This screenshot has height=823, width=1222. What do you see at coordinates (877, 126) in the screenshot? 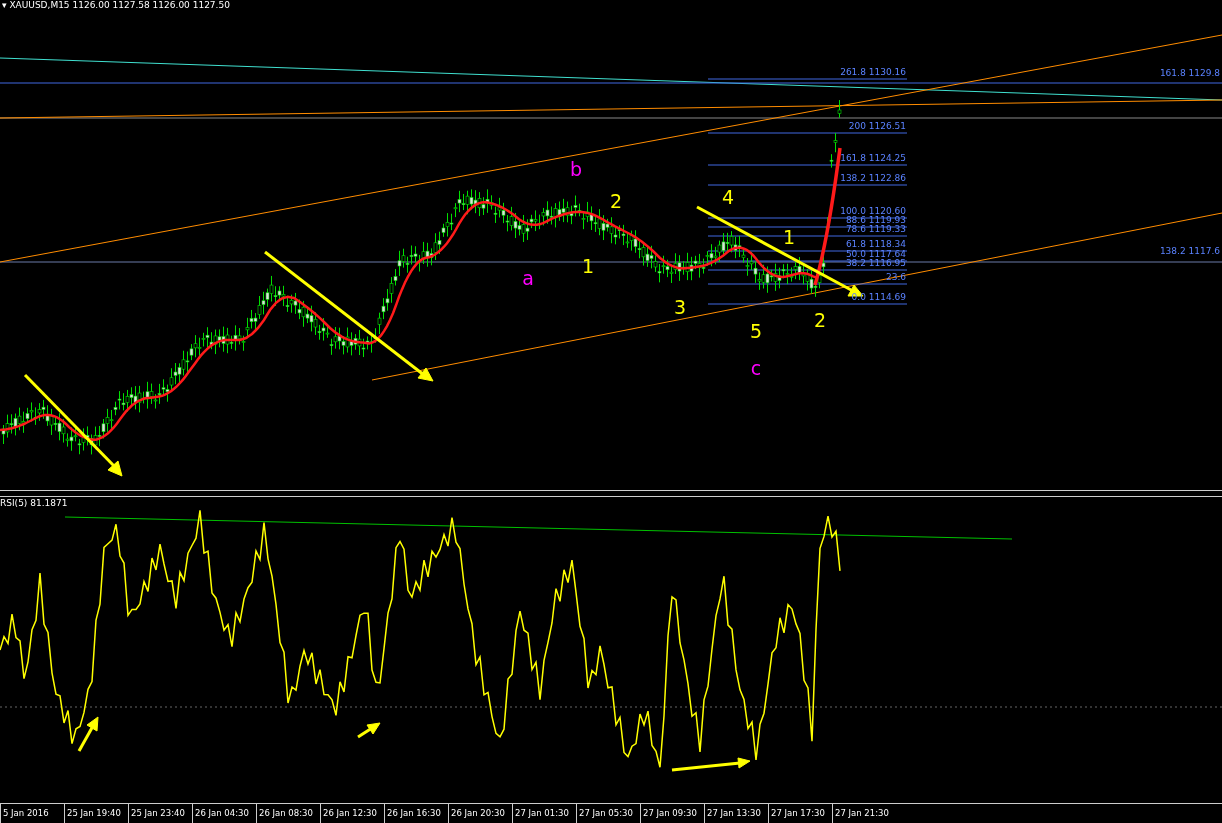
I see `fibonacci-level-label: 200 1126.51` at bounding box center [877, 126].